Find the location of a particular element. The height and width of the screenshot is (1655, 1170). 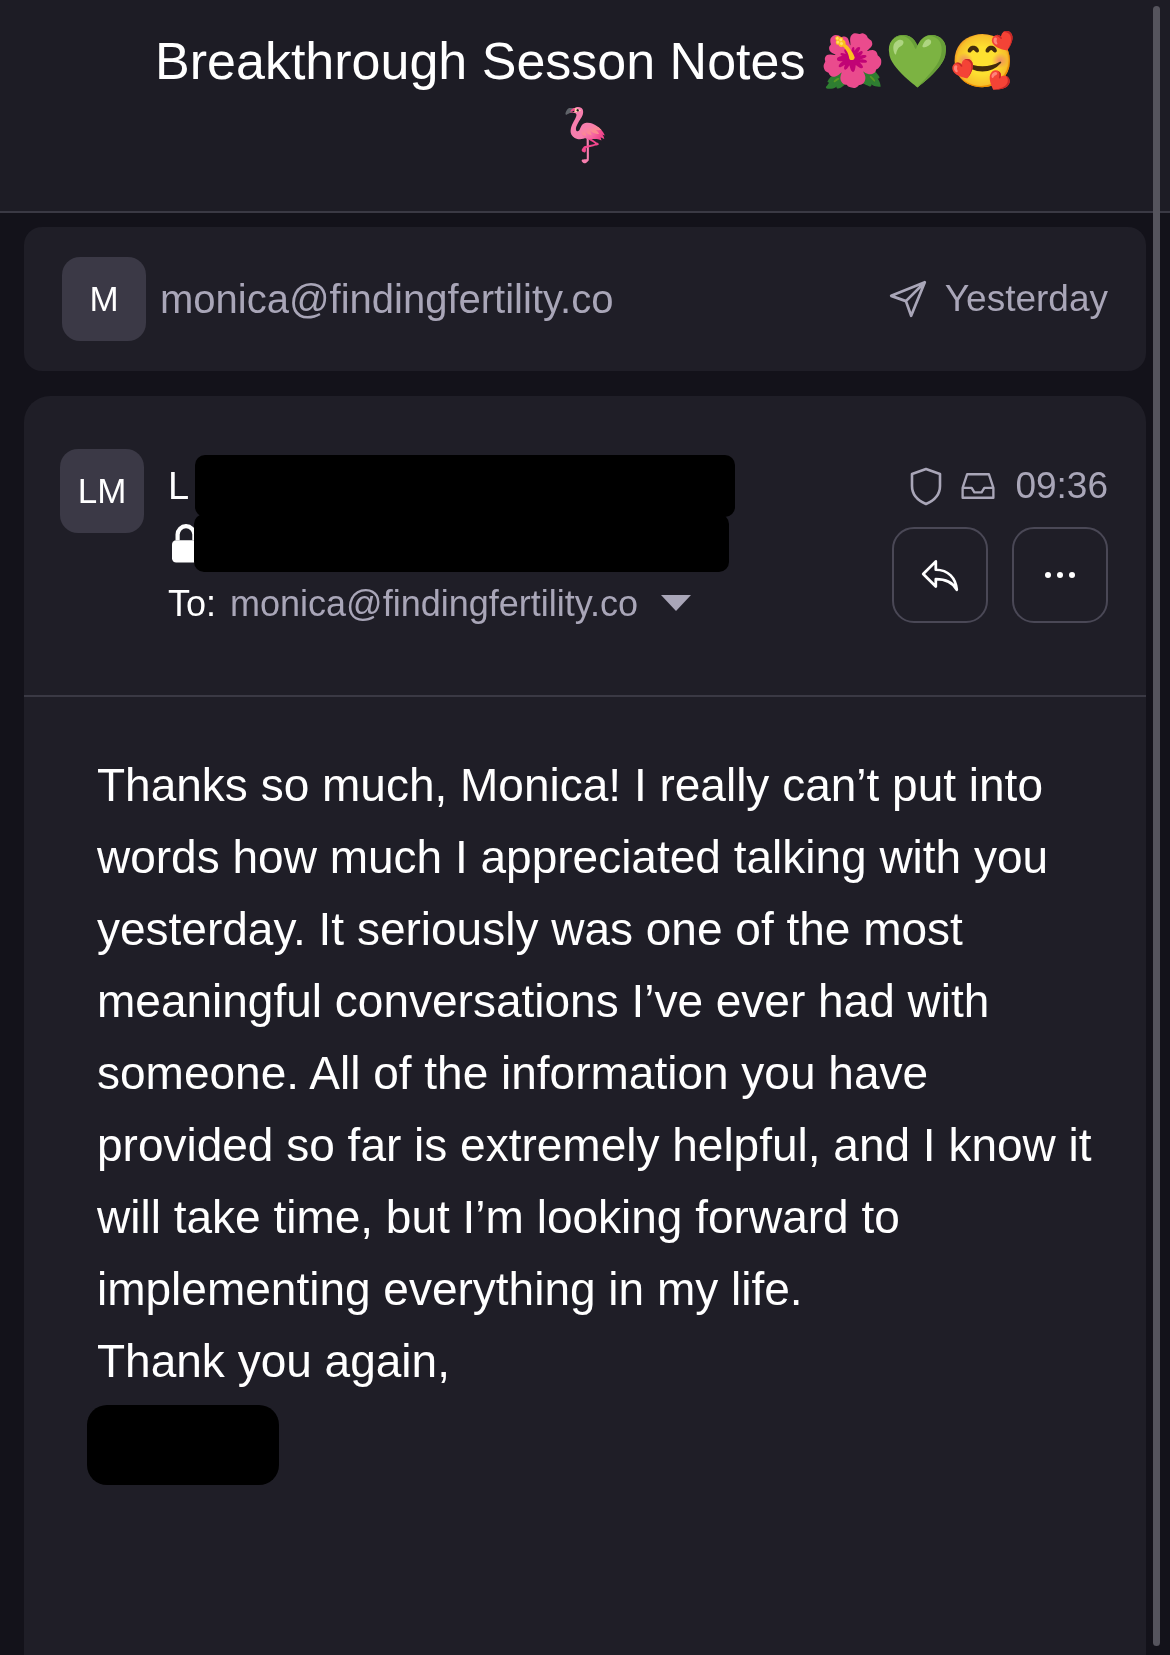

thread-item: M monica@findingfertility.co Yesterday is located at coordinates (585, 299).